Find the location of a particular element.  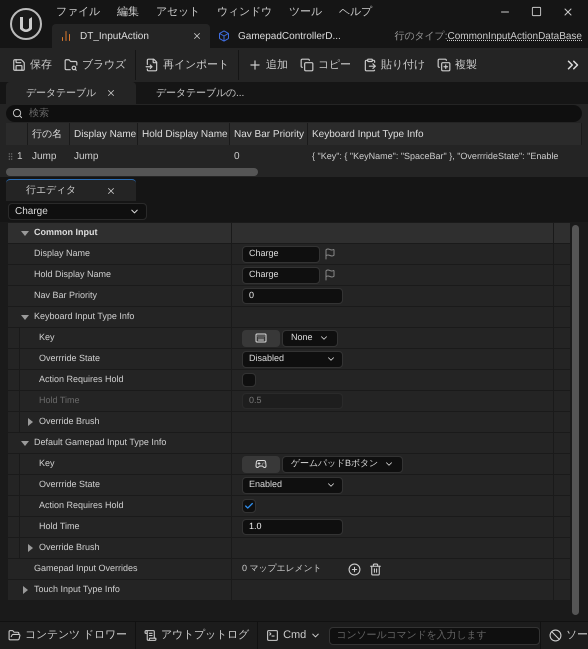

app-logo is located at coordinates (26, 24).